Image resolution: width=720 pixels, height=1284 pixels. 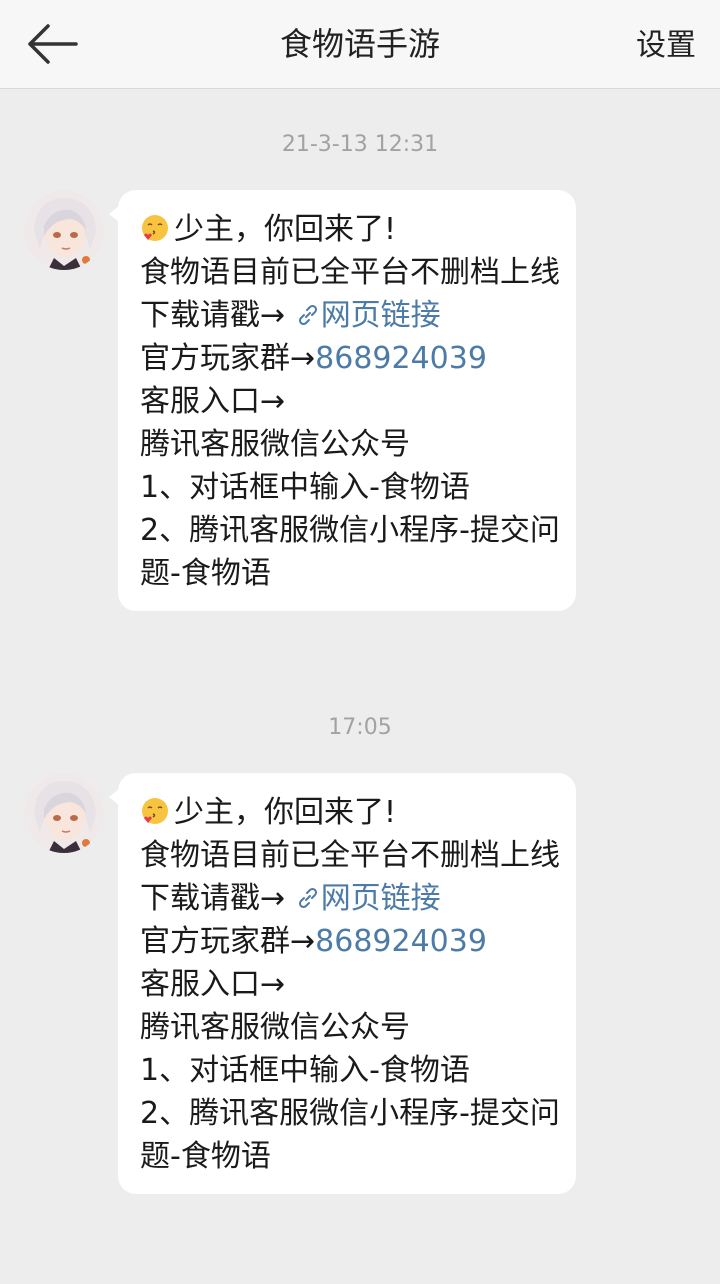 I want to click on message-timestamp: 17:05, so click(x=360, y=727).